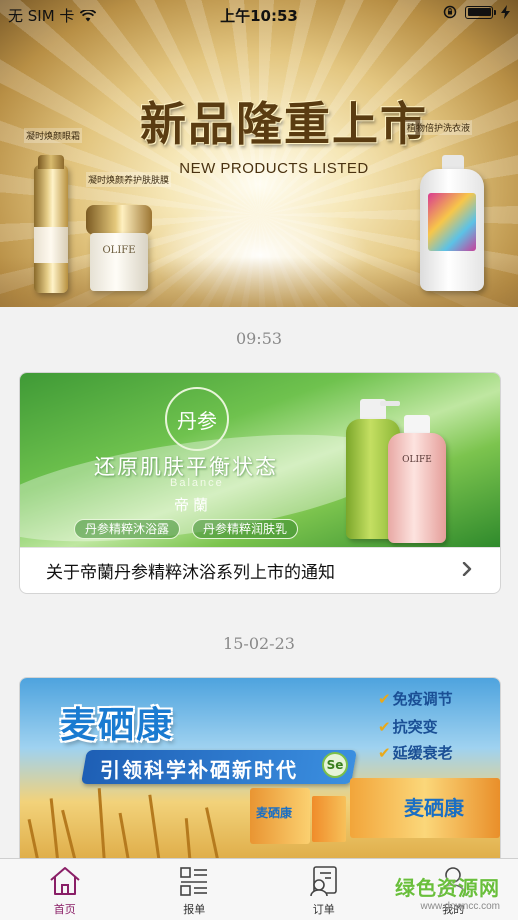 This screenshot has width=518, height=920. Describe the element at coordinates (259, 643) in the screenshot. I see `feed-time-label: 15-02-23` at that location.